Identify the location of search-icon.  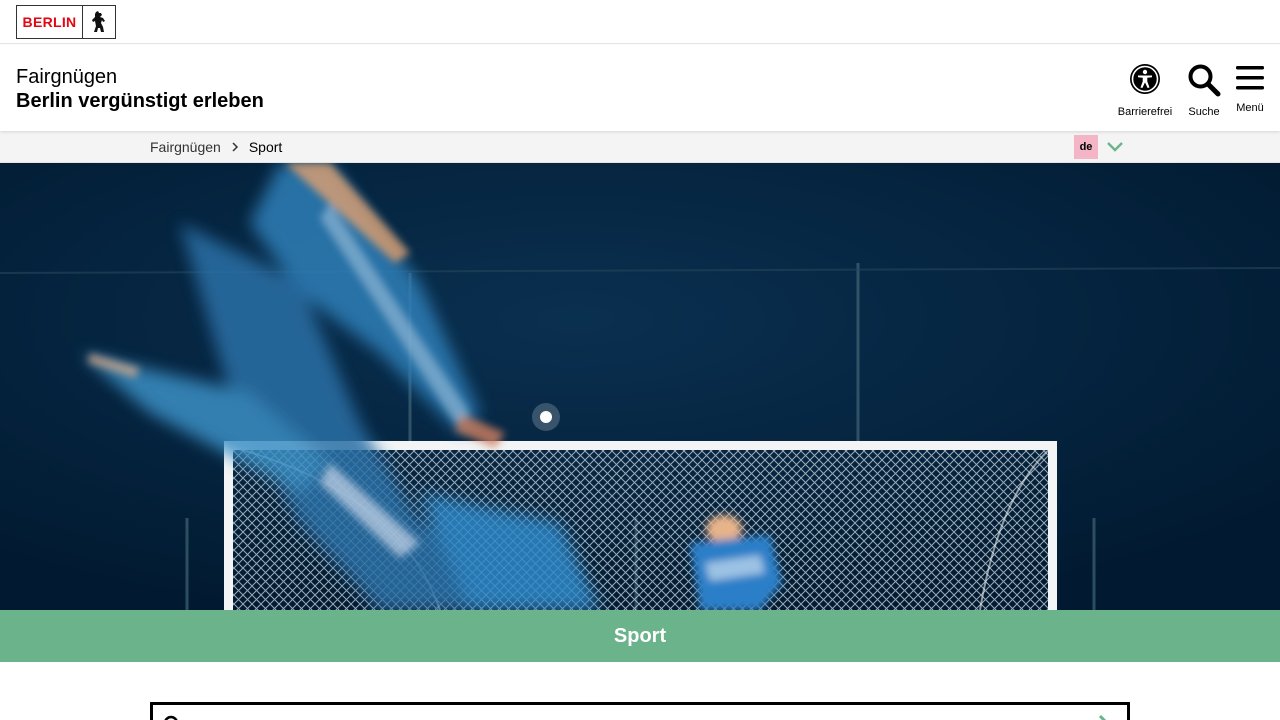
(1204, 82).